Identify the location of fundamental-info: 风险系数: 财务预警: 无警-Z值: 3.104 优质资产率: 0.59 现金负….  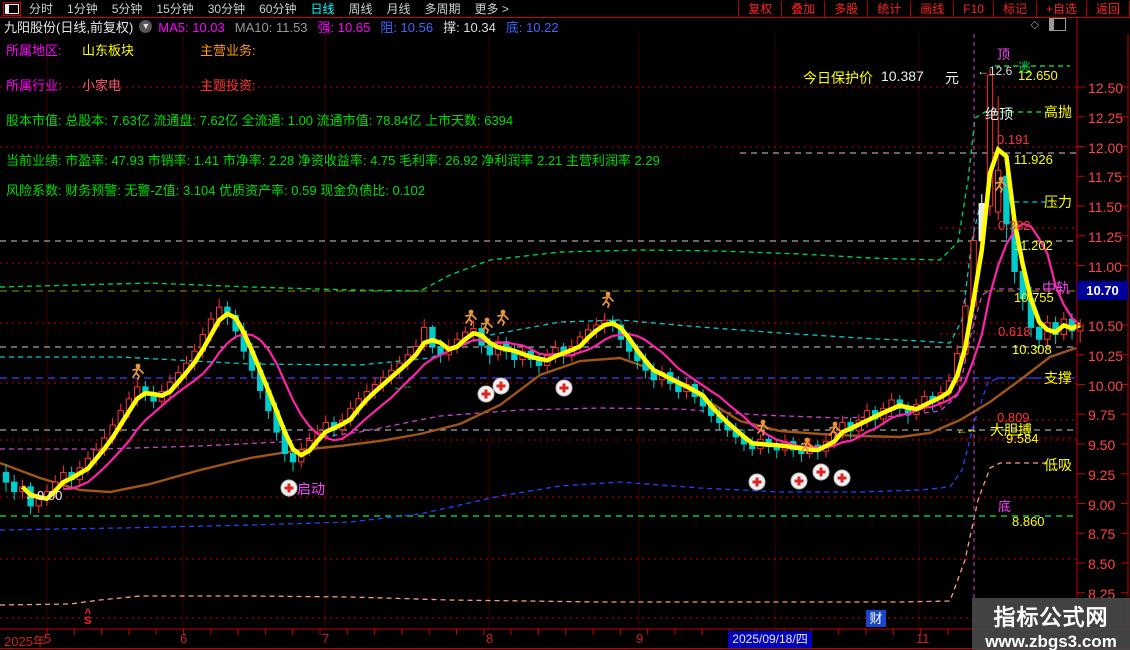
(215, 190).